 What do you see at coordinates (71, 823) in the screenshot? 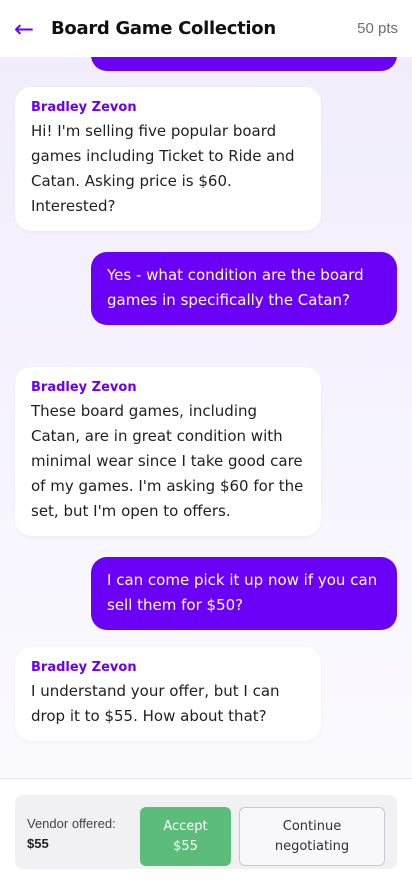
I see `offer-label: Vendor offered:` at bounding box center [71, 823].